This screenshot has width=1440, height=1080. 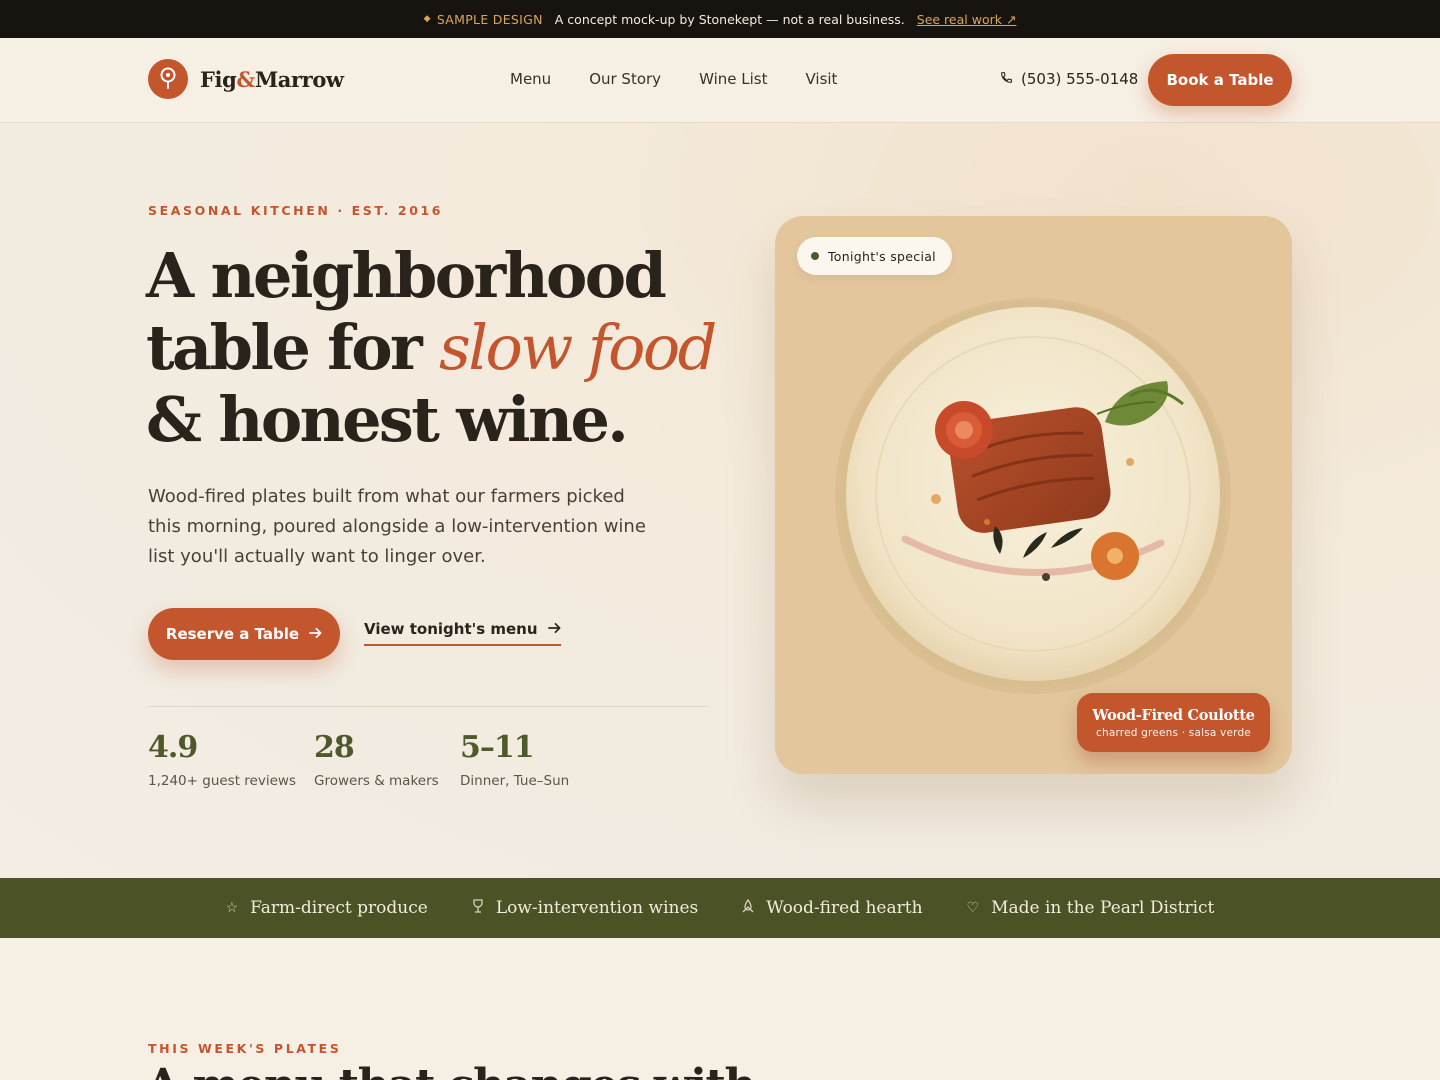 What do you see at coordinates (625, 79) in the screenshot?
I see `nav-item-our-story: Our Story` at bounding box center [625, 79].